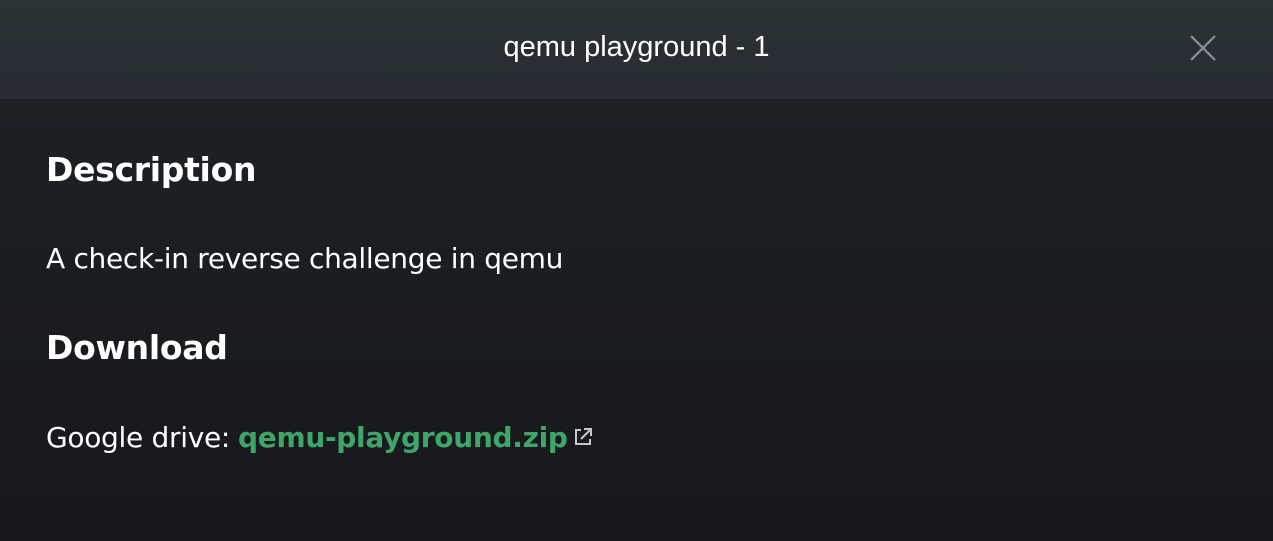 This screenshot has height=541, width=1273. Describe the element at coordinates (305, 258) in the screenshot. I see `description-text: A check-in reverse challenge in qemu` at that location.